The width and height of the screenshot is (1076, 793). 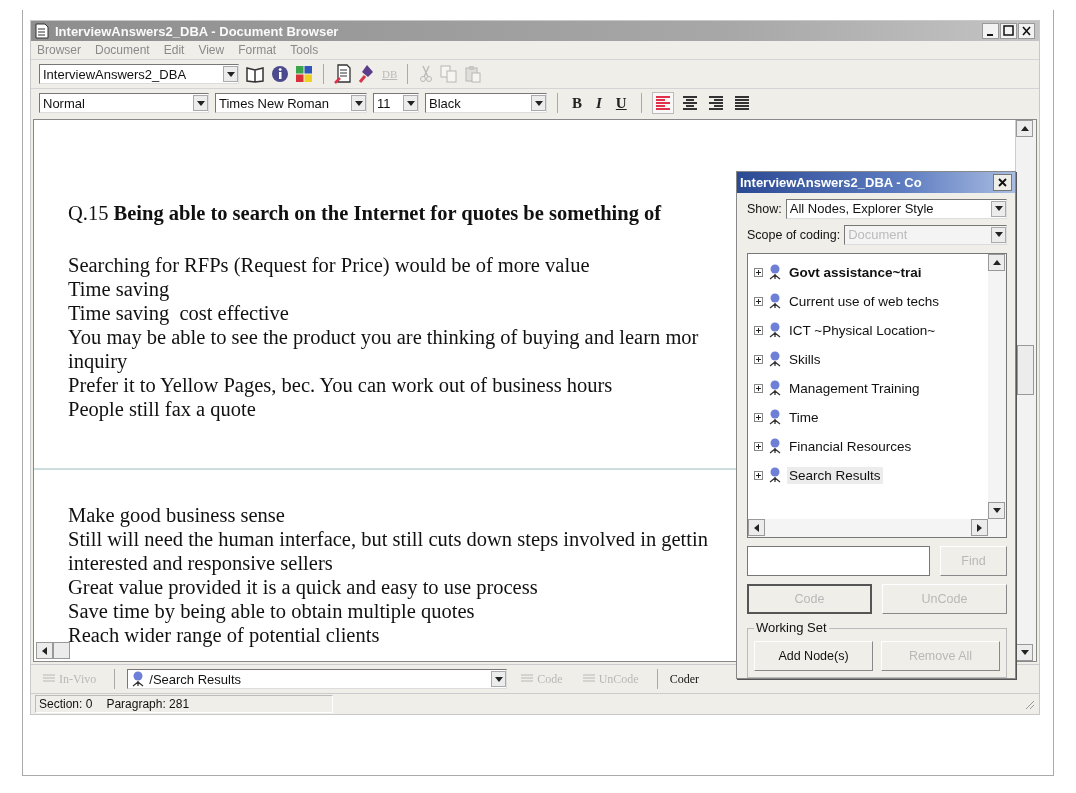 What do you see at coordinates (148, 704) in the screenshot?
I see `paragraph-status: Paragraph: 281` at bounding box center [148, 704].